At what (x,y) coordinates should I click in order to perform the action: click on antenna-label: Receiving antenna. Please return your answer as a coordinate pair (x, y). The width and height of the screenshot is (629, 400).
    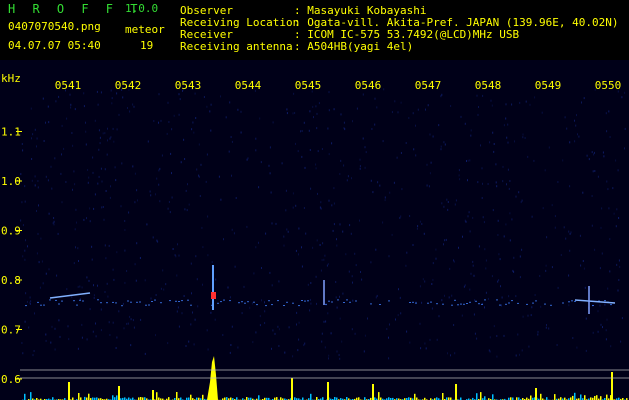
    Looking at the image, I should click on (236, 46).